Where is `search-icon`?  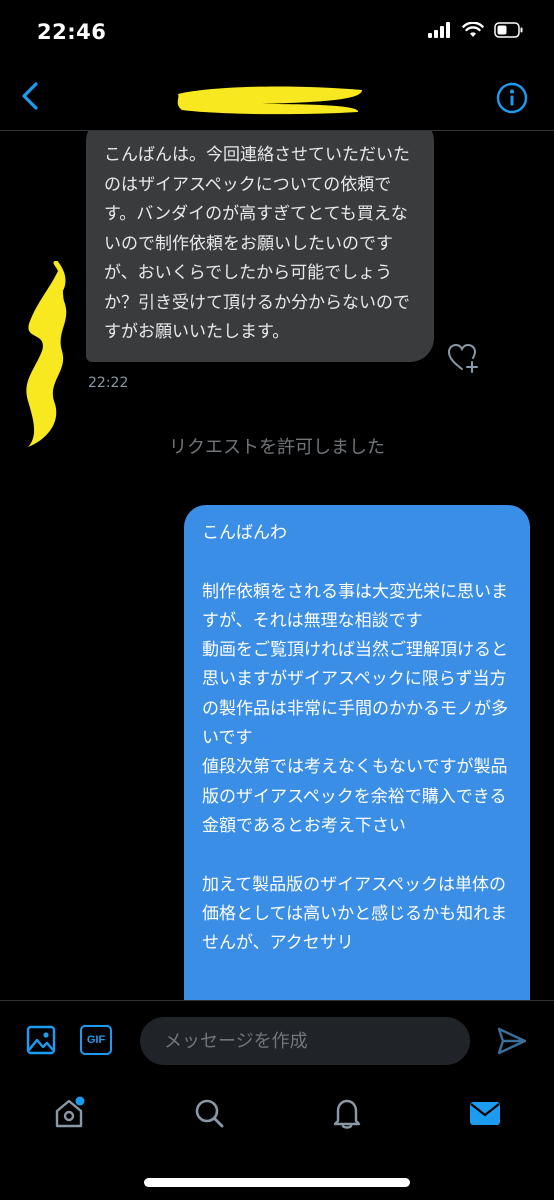 search-icon is located at coordinates (209, 1113).